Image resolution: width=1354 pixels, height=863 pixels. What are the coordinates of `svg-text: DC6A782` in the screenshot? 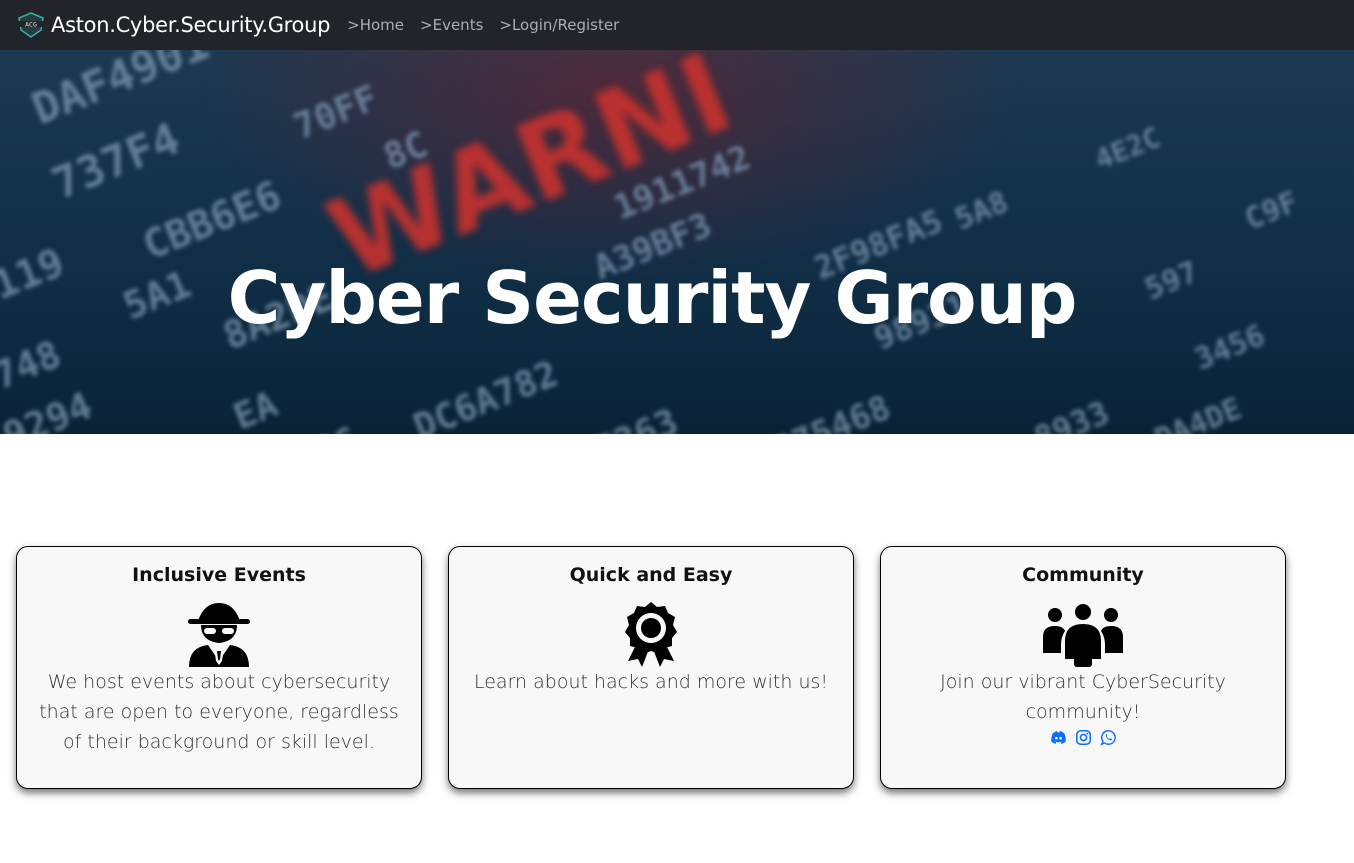 It's located at (486, 393).